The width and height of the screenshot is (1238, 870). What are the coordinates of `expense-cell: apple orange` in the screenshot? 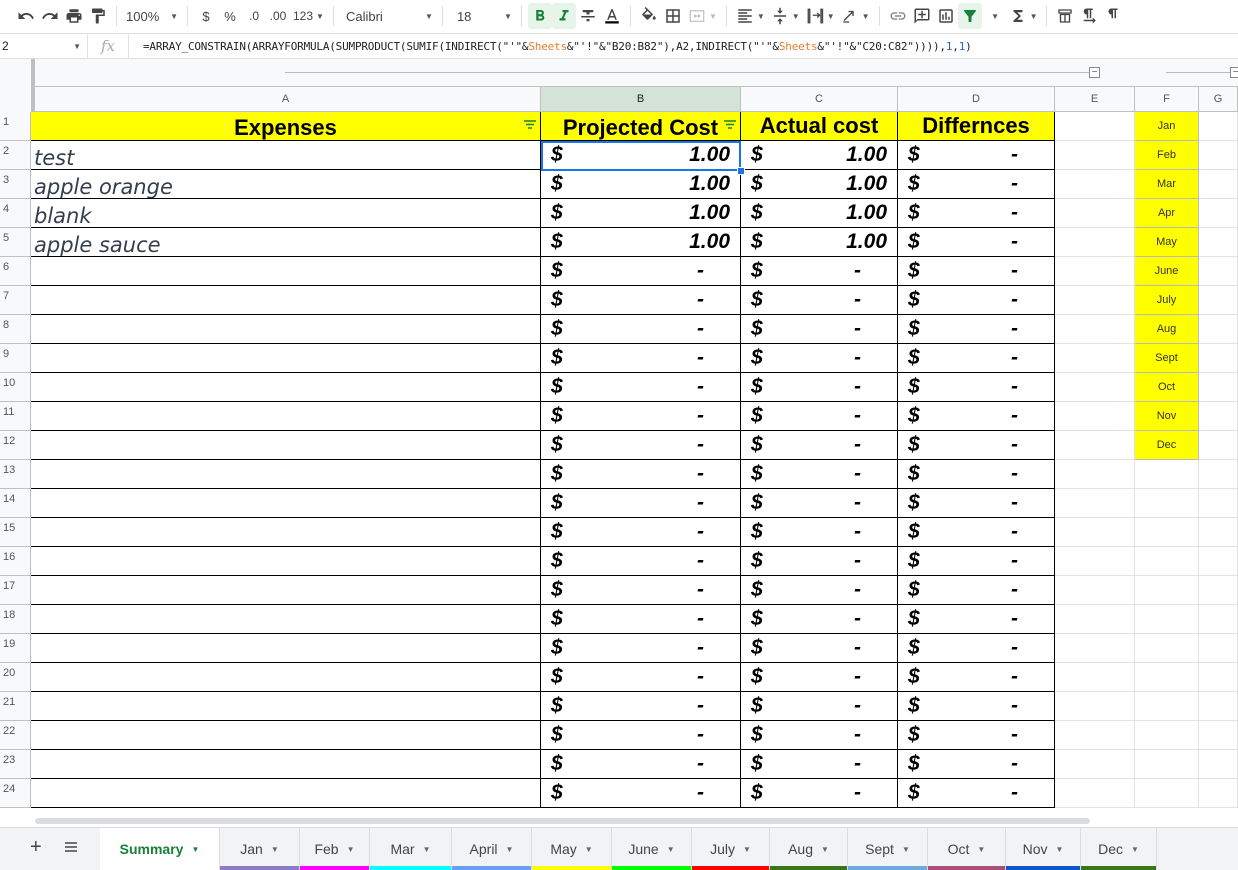 It's located at (286, 184).